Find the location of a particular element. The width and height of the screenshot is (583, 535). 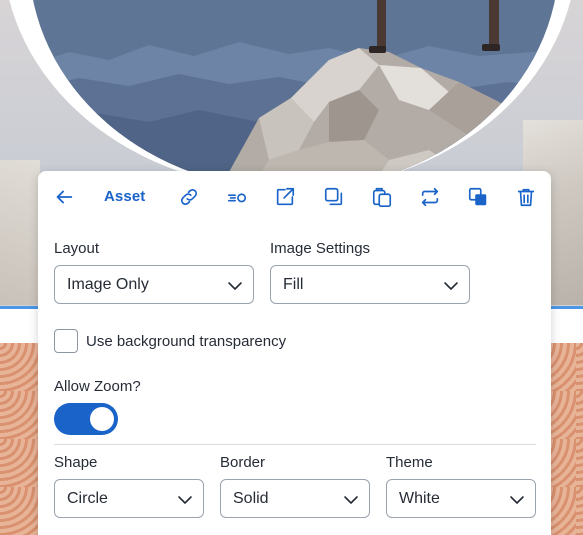

swap-icon is located at coordinates (430, 197).